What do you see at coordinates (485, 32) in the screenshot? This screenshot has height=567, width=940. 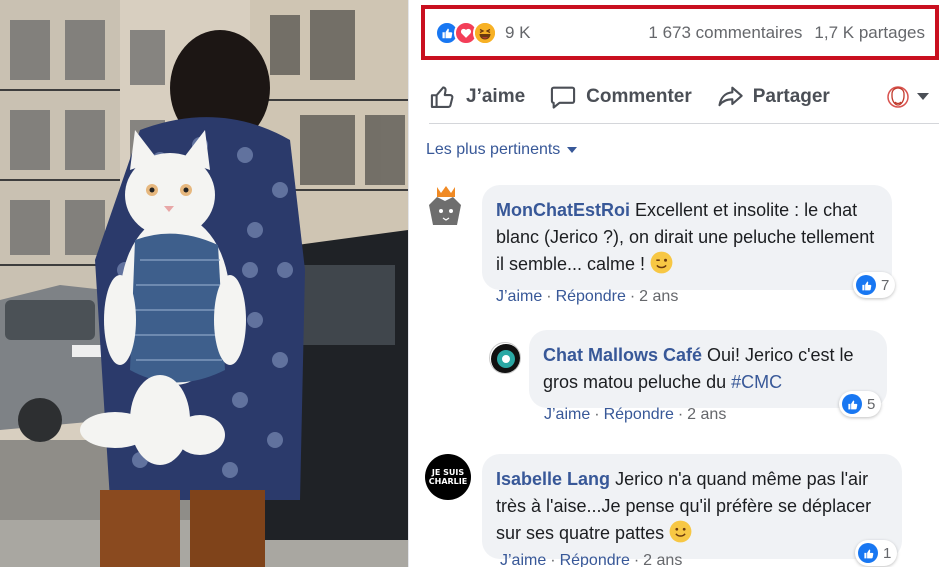 I see `haha-reaction-icon` at bounding box center [485, 32].